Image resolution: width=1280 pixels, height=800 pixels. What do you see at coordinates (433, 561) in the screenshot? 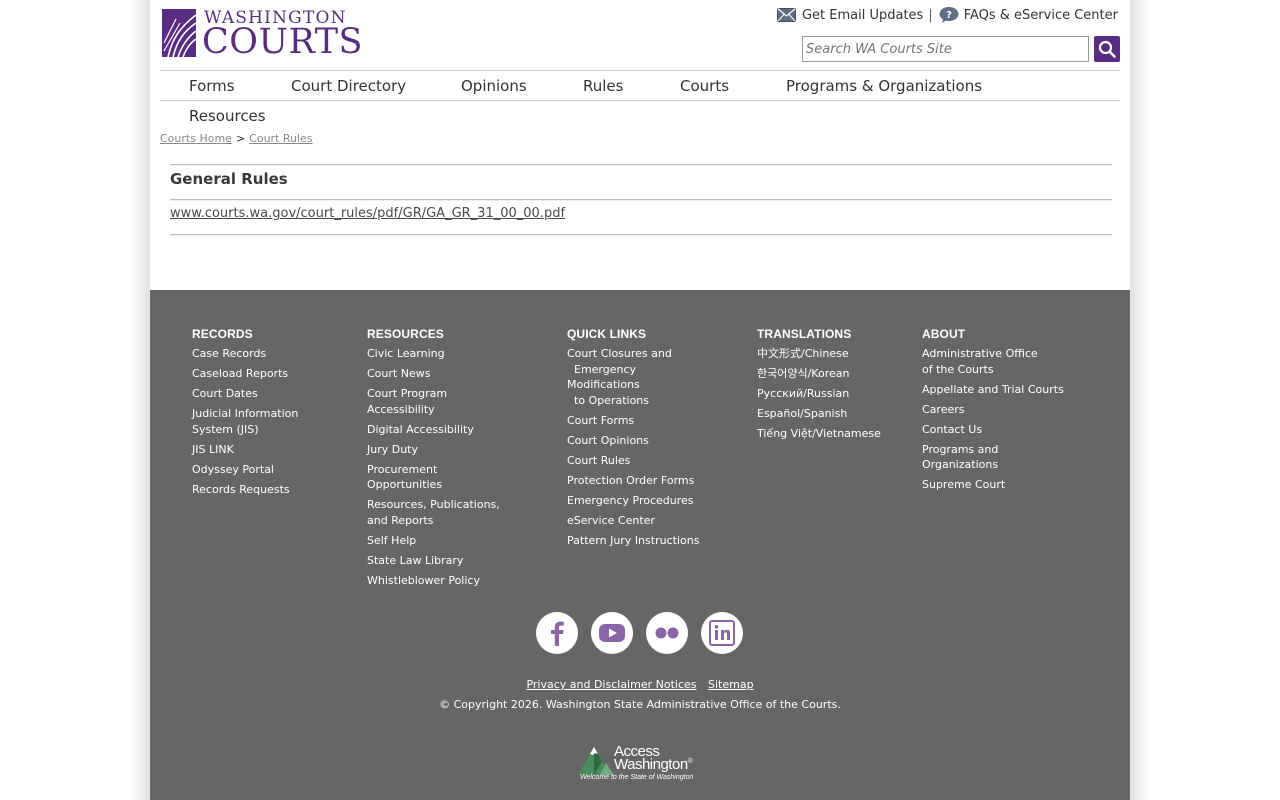
I see `footer-link: State Law Library` at bounding box center [433, 561].